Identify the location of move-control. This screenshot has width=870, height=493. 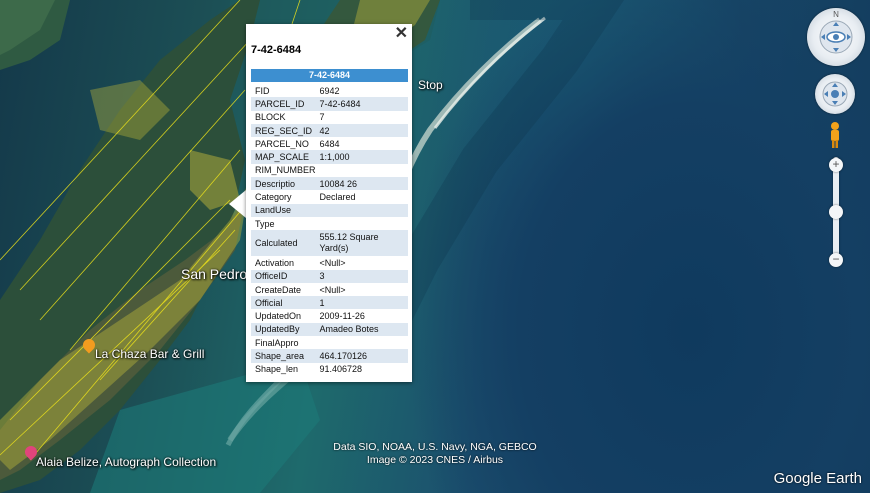
(835, 94).